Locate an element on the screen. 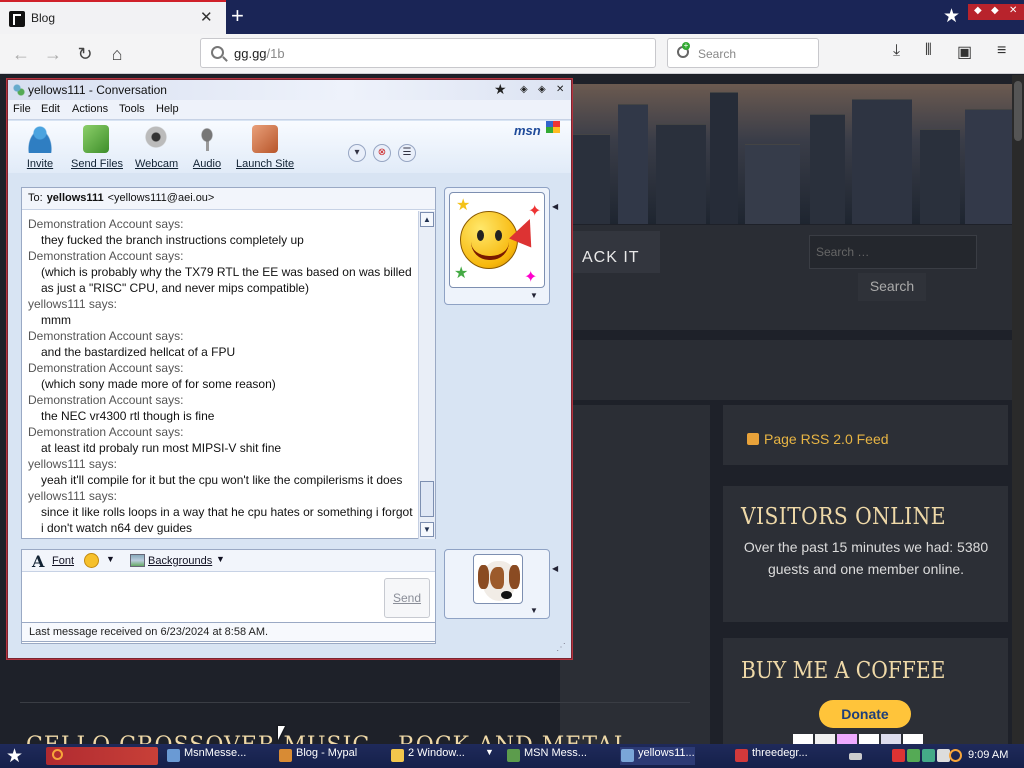  more-options-icon: ▾ is located at coordinates (357, 153).